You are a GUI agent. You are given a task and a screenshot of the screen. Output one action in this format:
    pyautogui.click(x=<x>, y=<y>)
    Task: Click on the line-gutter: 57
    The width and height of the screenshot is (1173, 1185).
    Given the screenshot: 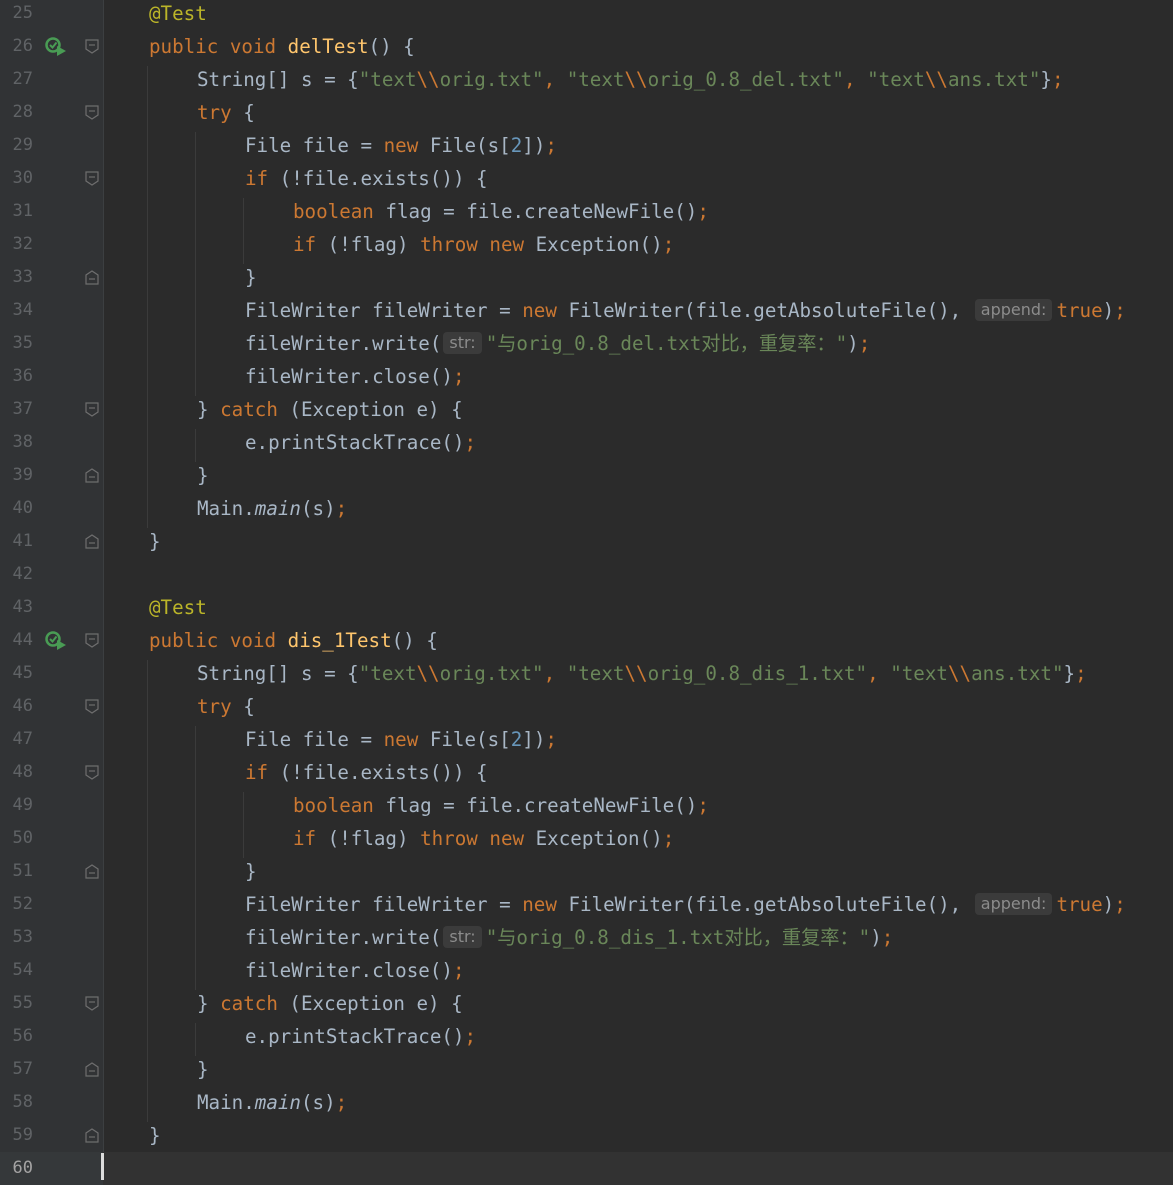 What is the action you would take?
    pyautogui.click(x=51, y=1069)
    